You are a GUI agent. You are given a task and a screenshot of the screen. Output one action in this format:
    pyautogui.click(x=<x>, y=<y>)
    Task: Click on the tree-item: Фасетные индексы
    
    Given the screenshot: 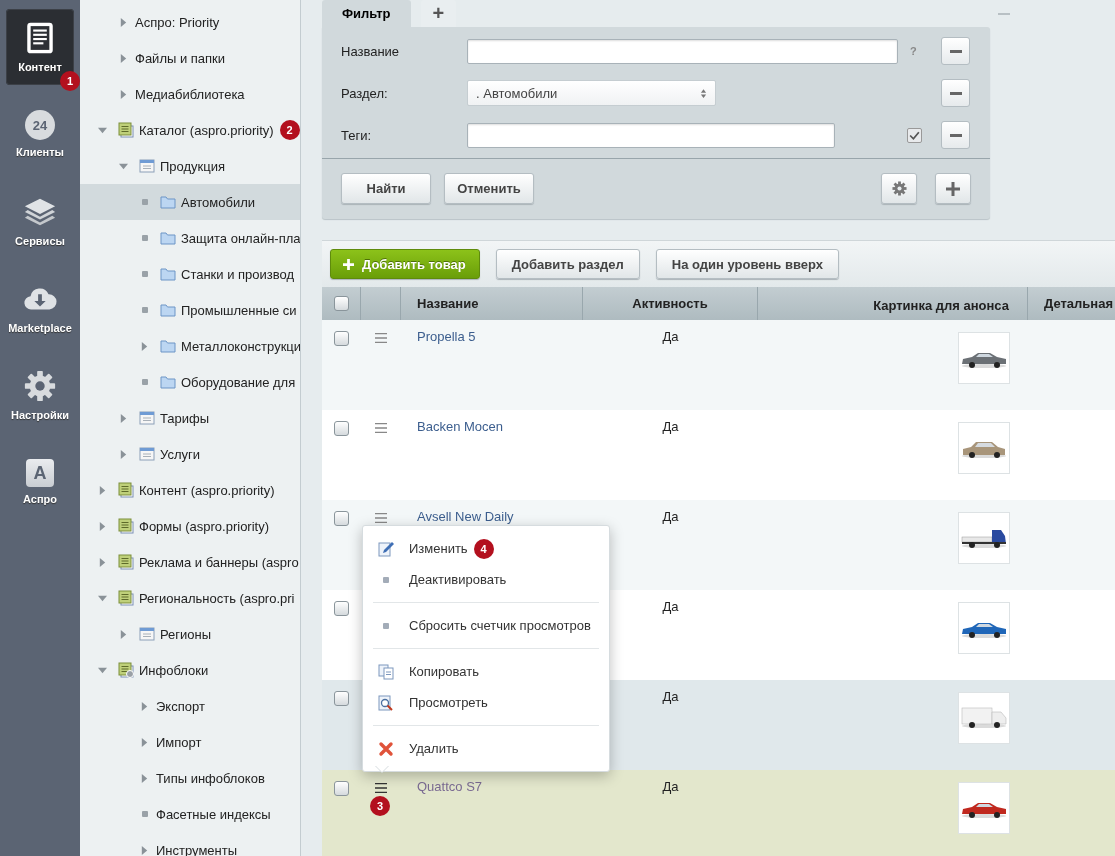 What is the action you would take?
    pyautogui.click(x=190, y=814)
    